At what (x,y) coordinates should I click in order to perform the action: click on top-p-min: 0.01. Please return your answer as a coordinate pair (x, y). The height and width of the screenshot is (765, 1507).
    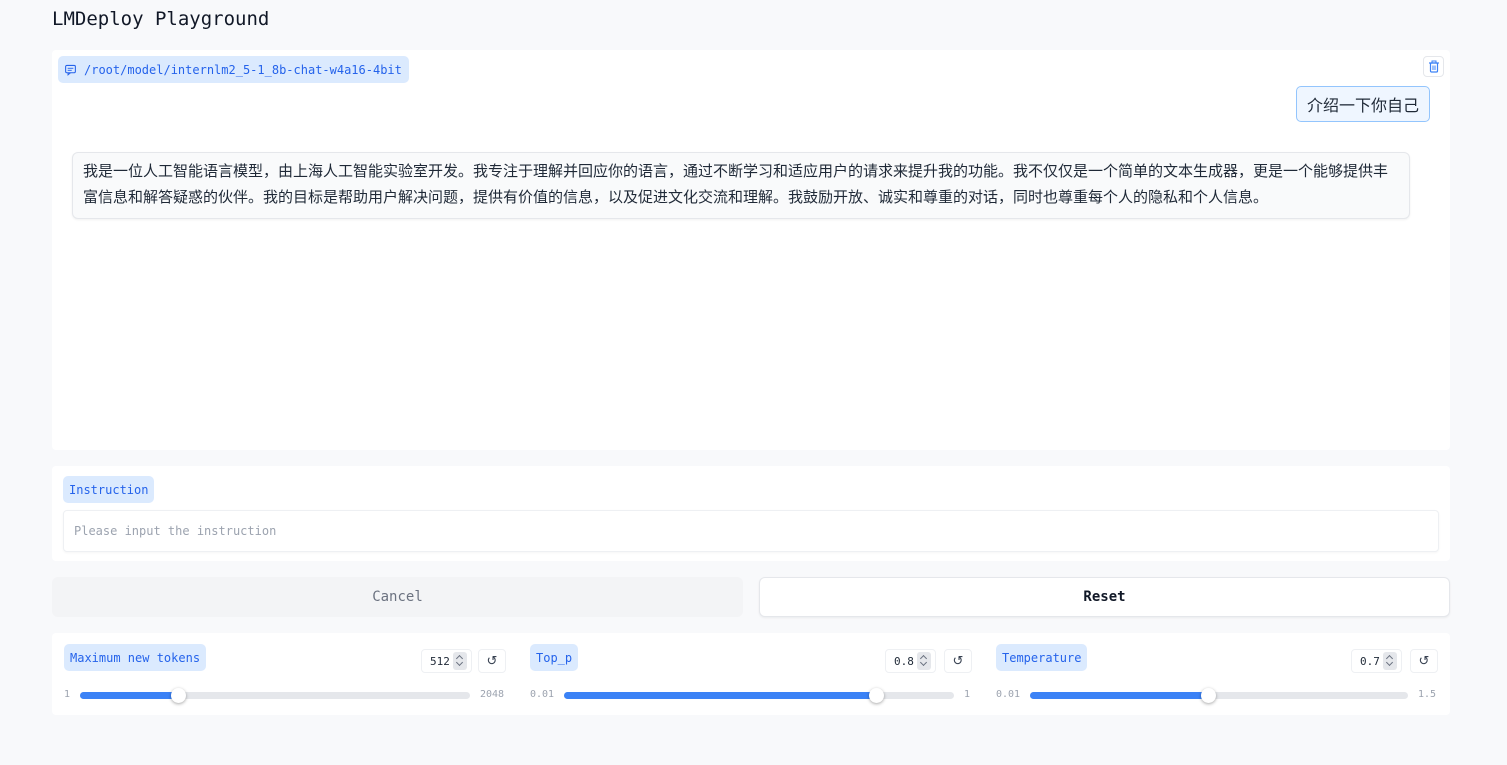
    Looking at the image, I should click on (542, 694).